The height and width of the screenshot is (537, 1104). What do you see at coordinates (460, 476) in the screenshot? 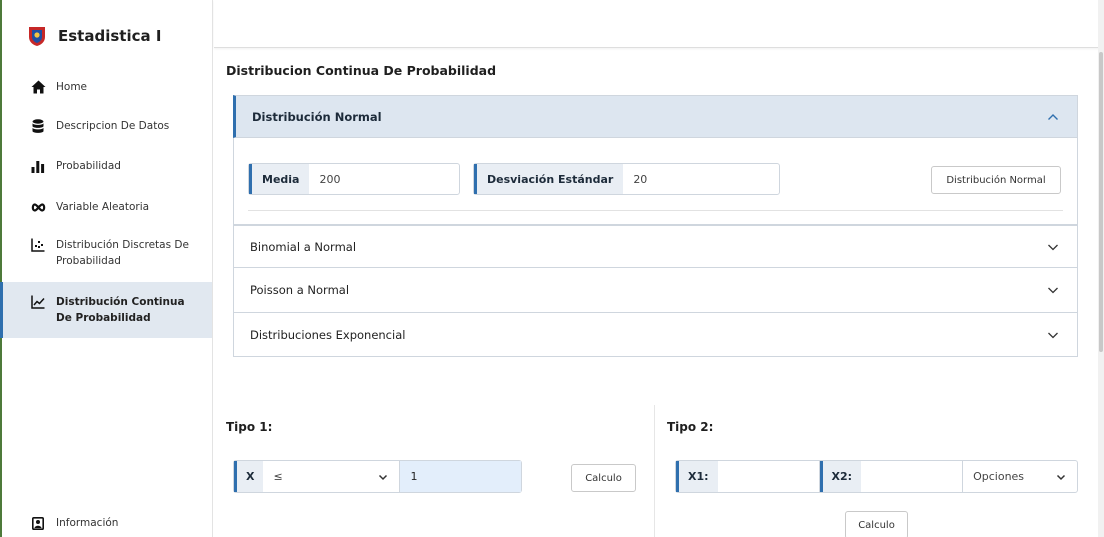
I see `x-value-input: 1` at bounding box center [460, 476].